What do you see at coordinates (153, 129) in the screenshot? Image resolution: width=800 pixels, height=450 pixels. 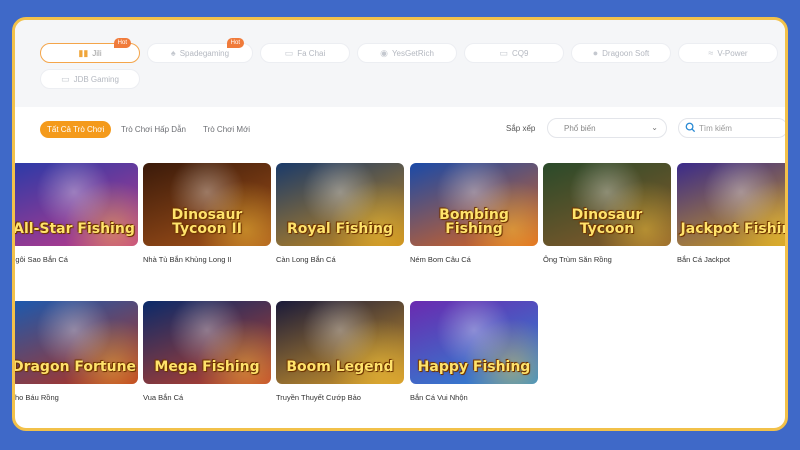 I see `tab-hot-games: Trò Chơi Hấp Dẫn` at bounding box center [153, 129].